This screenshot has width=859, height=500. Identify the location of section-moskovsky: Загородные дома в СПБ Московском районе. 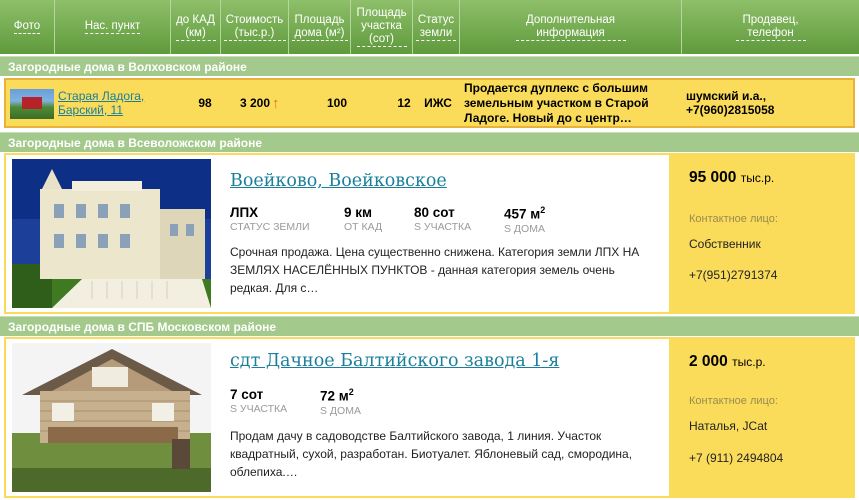
(429, 326).